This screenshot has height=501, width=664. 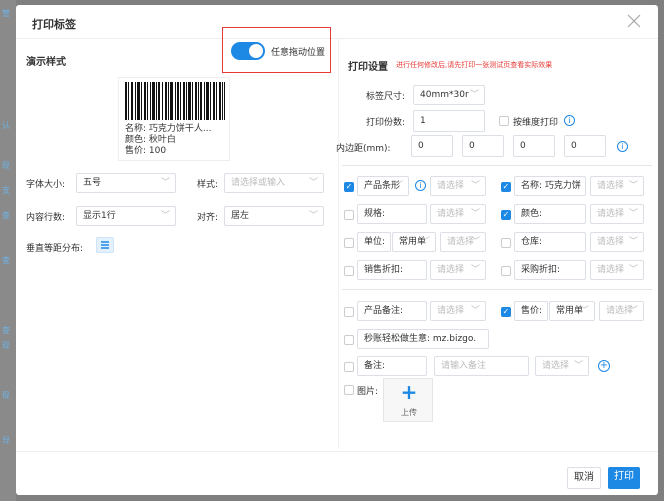 I want to click on name-option-select: 请选择 ﹀, so click(x=617, y=186).